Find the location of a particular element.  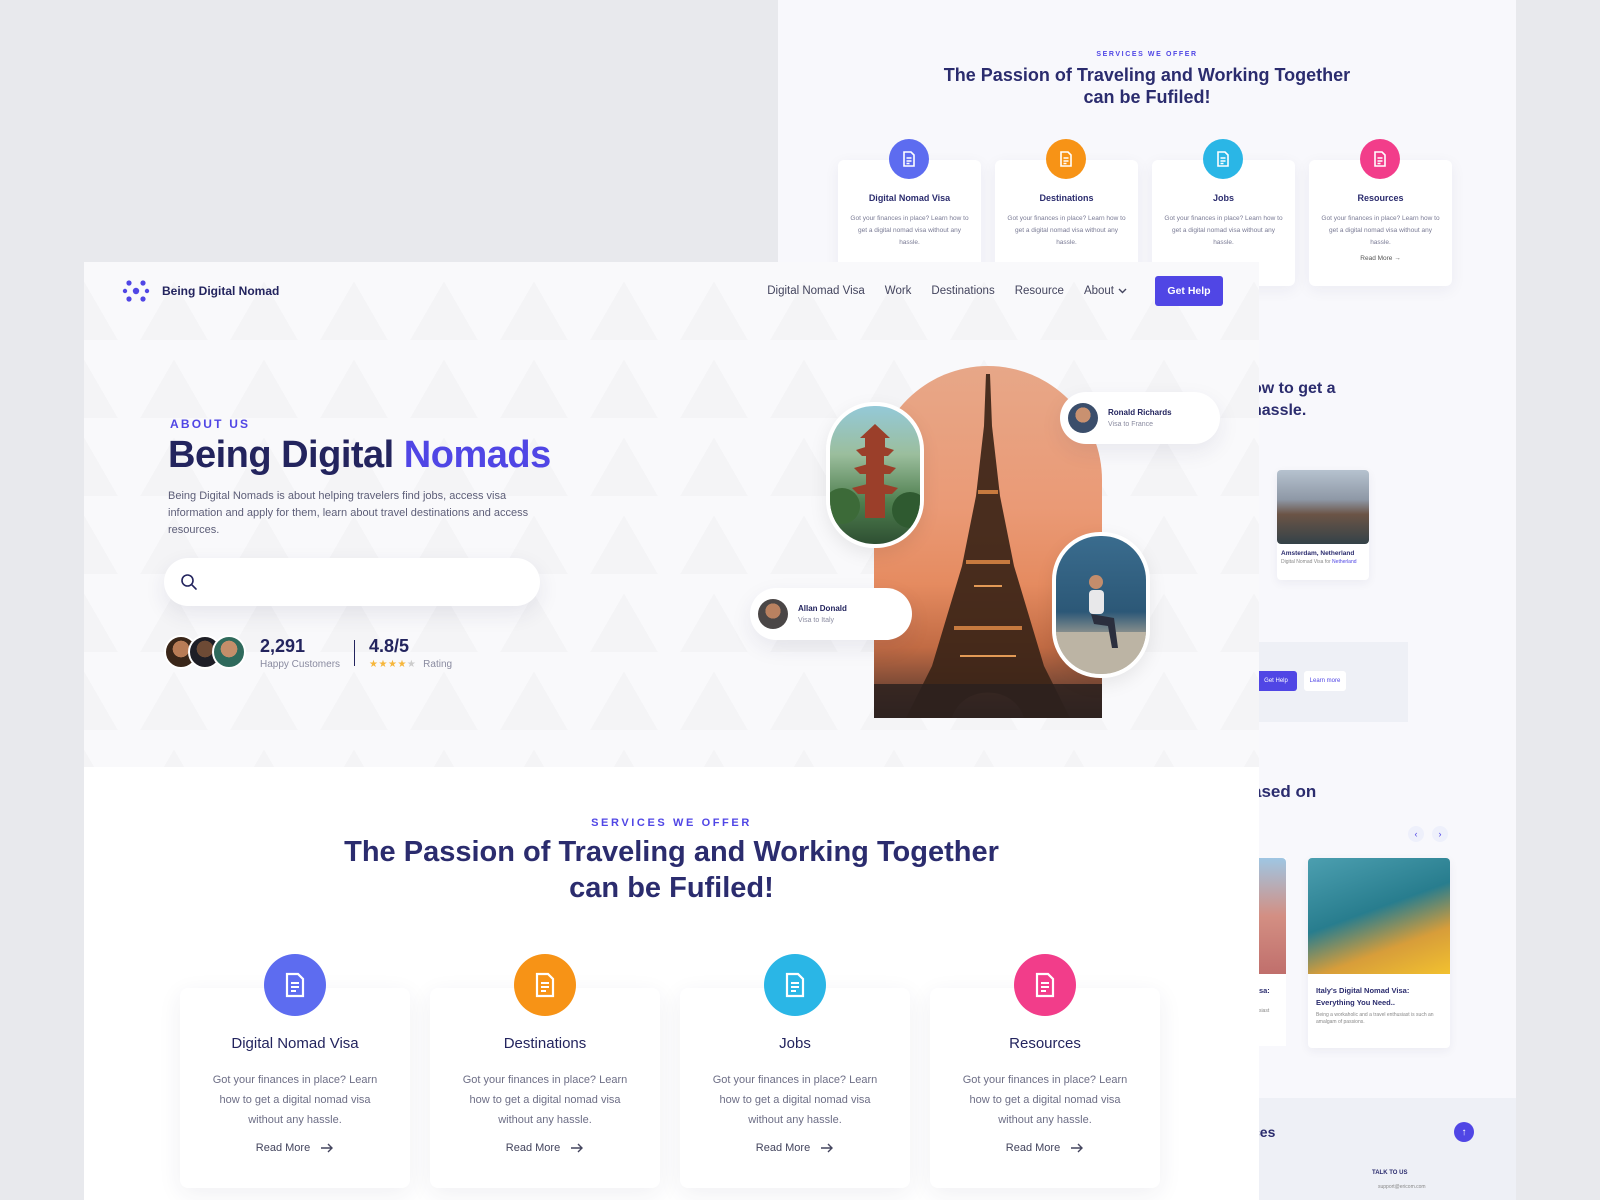

nav-item-work: Work is located at coordinates (898, 291).